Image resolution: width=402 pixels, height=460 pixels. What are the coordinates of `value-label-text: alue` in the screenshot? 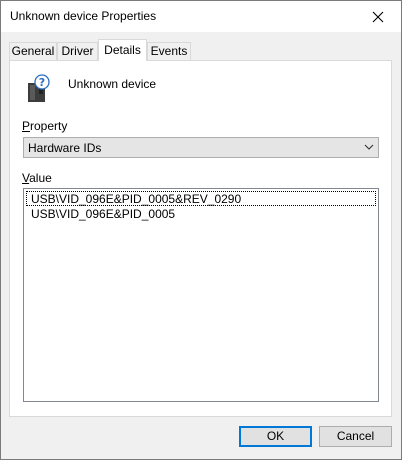 It's located at (40, 178).